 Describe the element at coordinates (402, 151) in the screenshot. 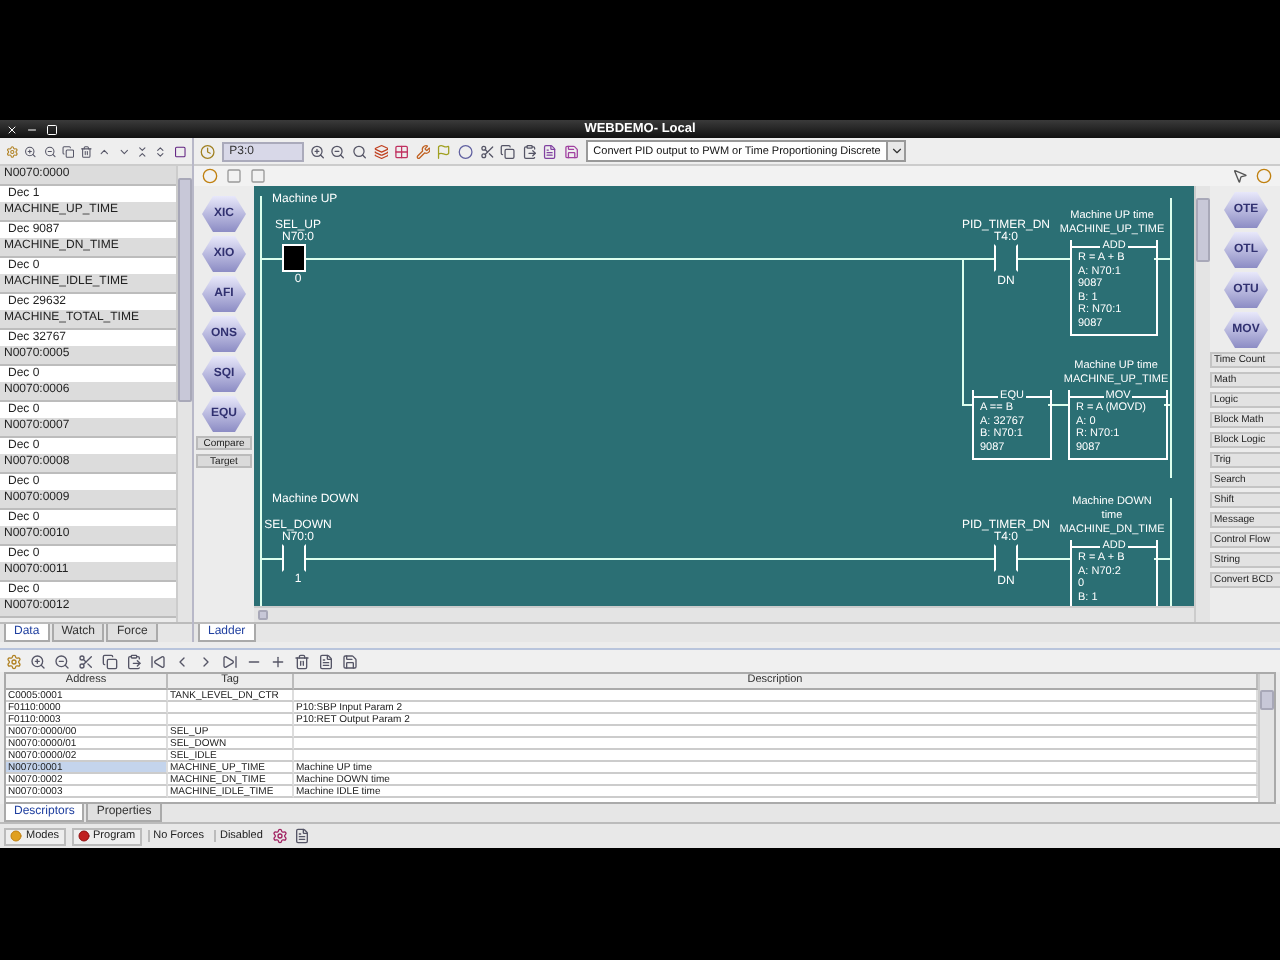

I see `grid-icon` at that location.